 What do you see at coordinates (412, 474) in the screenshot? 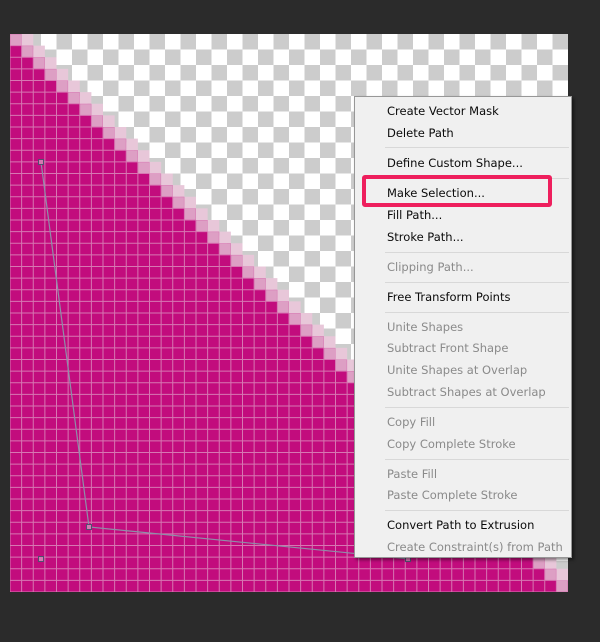
I see `menu-item-paste-fill: Paste Fill` at bounding box center [412, 474].